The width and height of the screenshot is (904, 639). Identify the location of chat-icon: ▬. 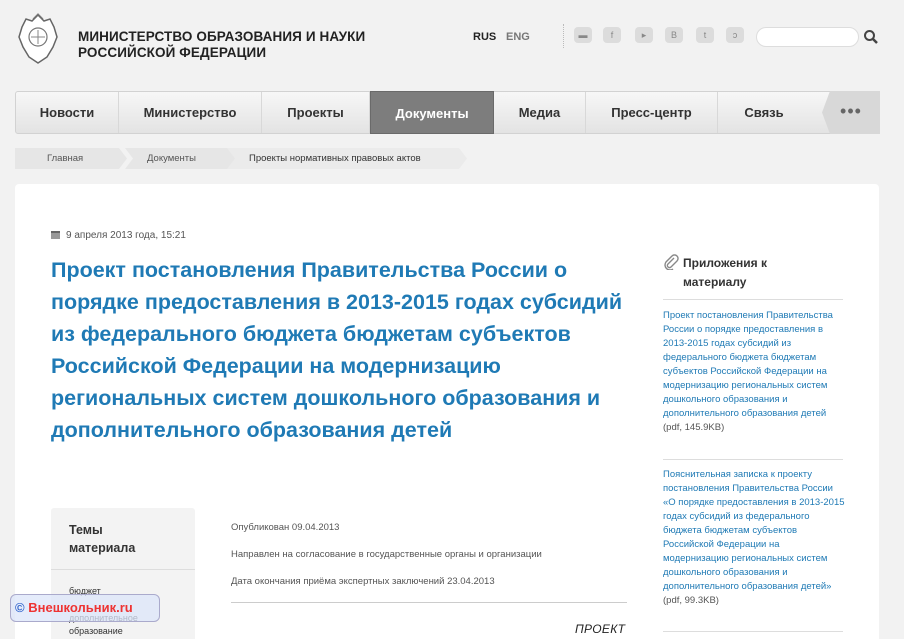
(583, 35).